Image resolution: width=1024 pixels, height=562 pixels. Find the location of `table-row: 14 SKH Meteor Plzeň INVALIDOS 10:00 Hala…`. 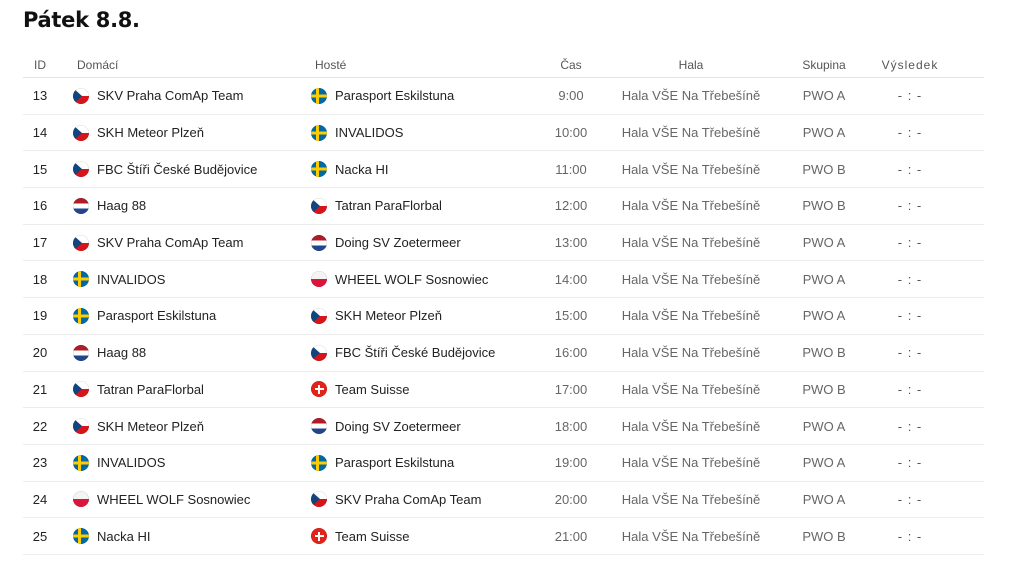

table-row: 14 SKH Meteor Plzeň INVALIDOS 10:00 Hala… is located at coordinates (503, 133).